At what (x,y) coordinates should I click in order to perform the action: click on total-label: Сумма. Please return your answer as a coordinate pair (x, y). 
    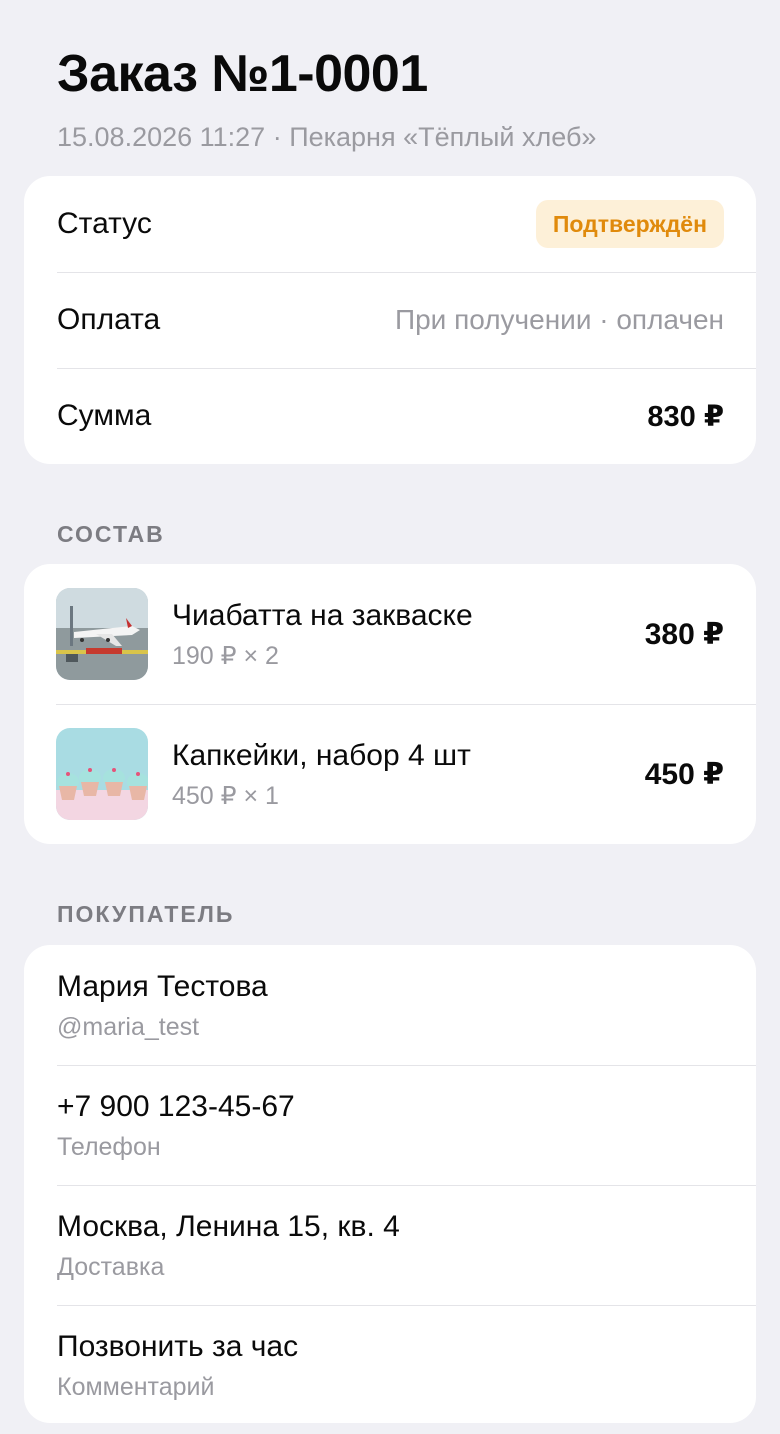
    Looking at the image, I should click on (104, 415).